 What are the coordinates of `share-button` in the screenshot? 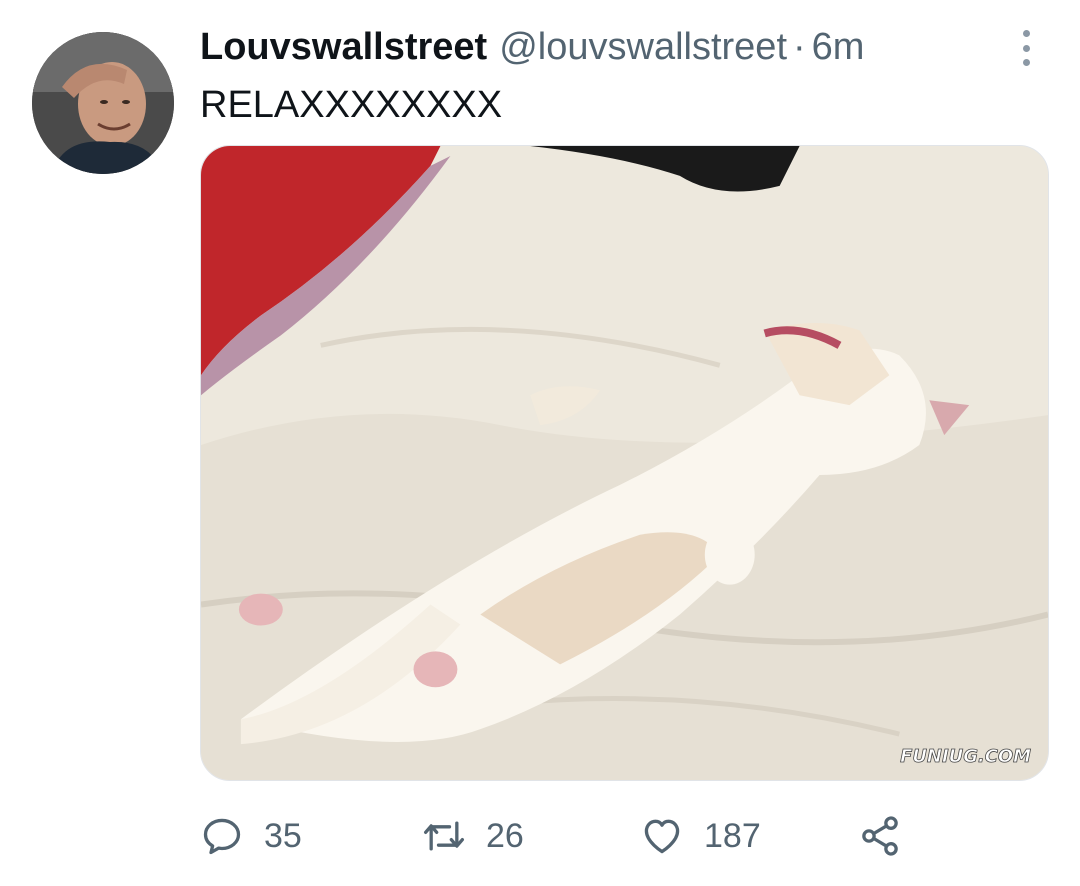 It's located at (880, 836).